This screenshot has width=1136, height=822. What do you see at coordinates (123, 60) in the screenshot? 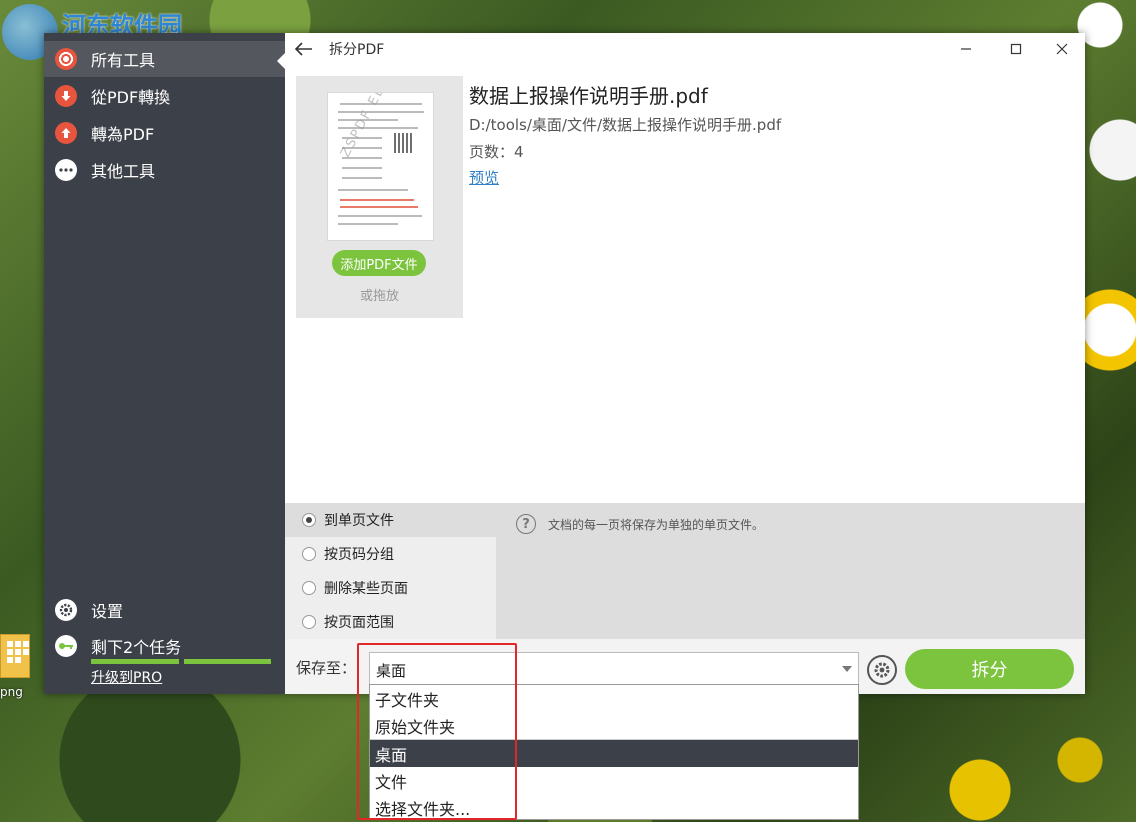
I see `sidebar-item-label: 所有工具` at bounding box center [123, 60].